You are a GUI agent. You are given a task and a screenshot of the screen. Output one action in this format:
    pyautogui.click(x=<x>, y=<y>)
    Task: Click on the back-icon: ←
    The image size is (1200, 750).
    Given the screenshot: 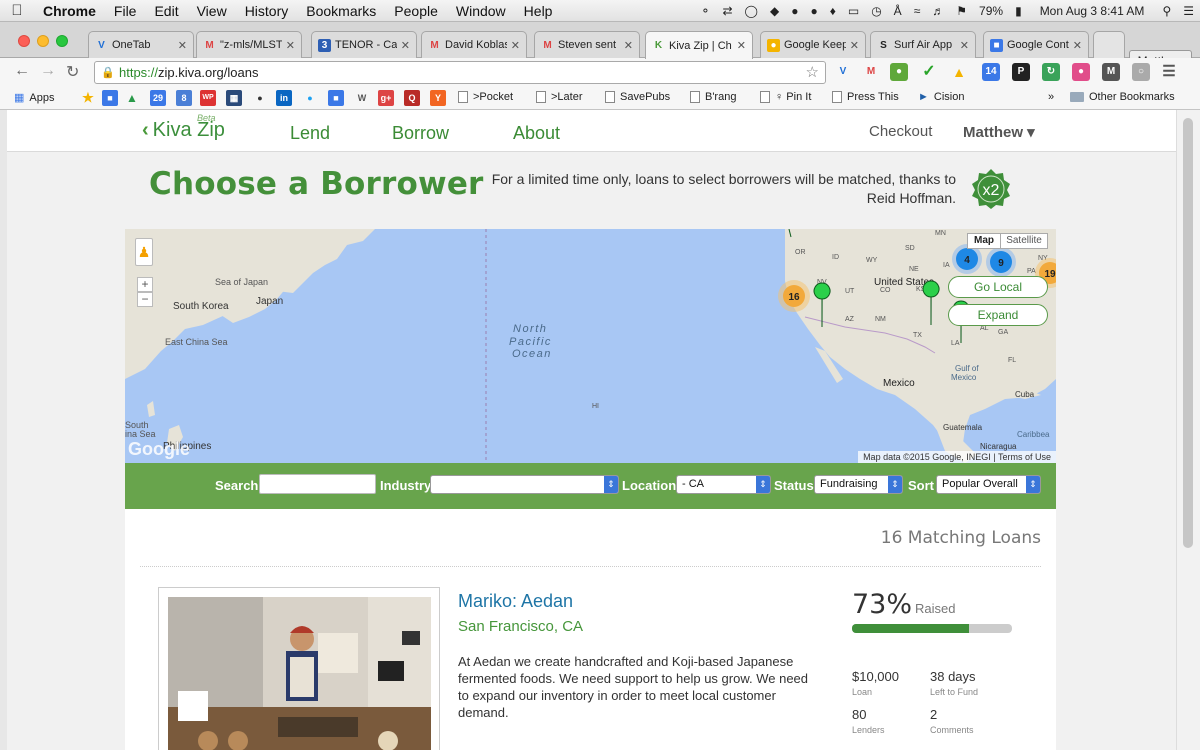 What is the action you would take?
    pyautogui.click(x=22, y=71)
    